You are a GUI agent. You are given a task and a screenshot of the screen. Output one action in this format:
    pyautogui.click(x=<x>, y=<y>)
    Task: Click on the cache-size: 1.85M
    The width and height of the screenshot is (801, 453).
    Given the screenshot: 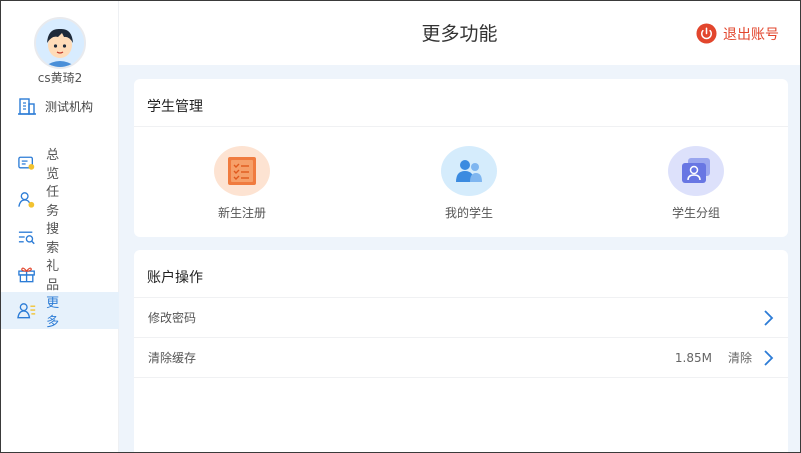 What is the action you would take?
    pyautogui.click(x=693, y=357)
    